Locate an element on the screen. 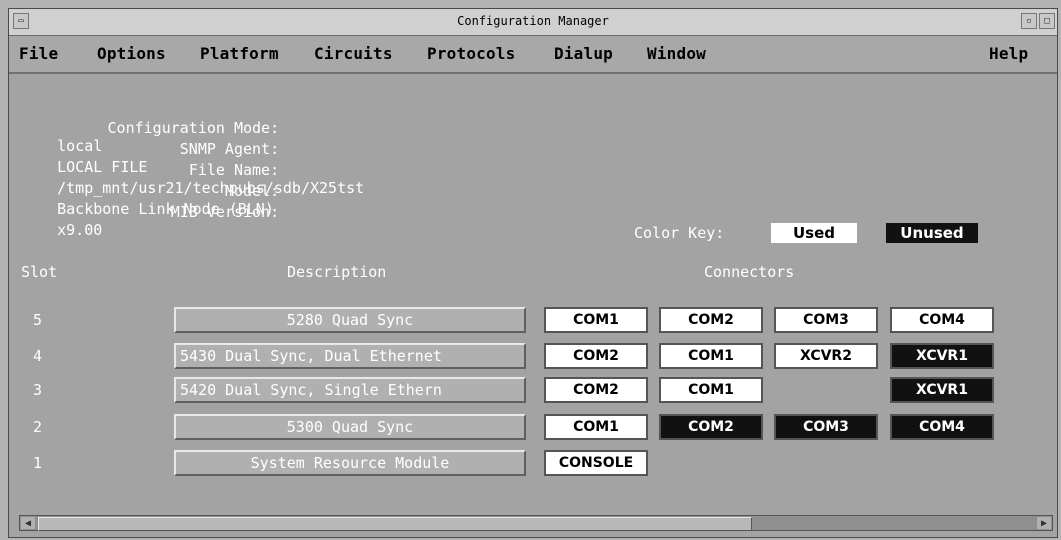 Image resolution: width=1061 pixels, height=540 pixels. connectors-header: Connectors is located at coordinates (749, 272).